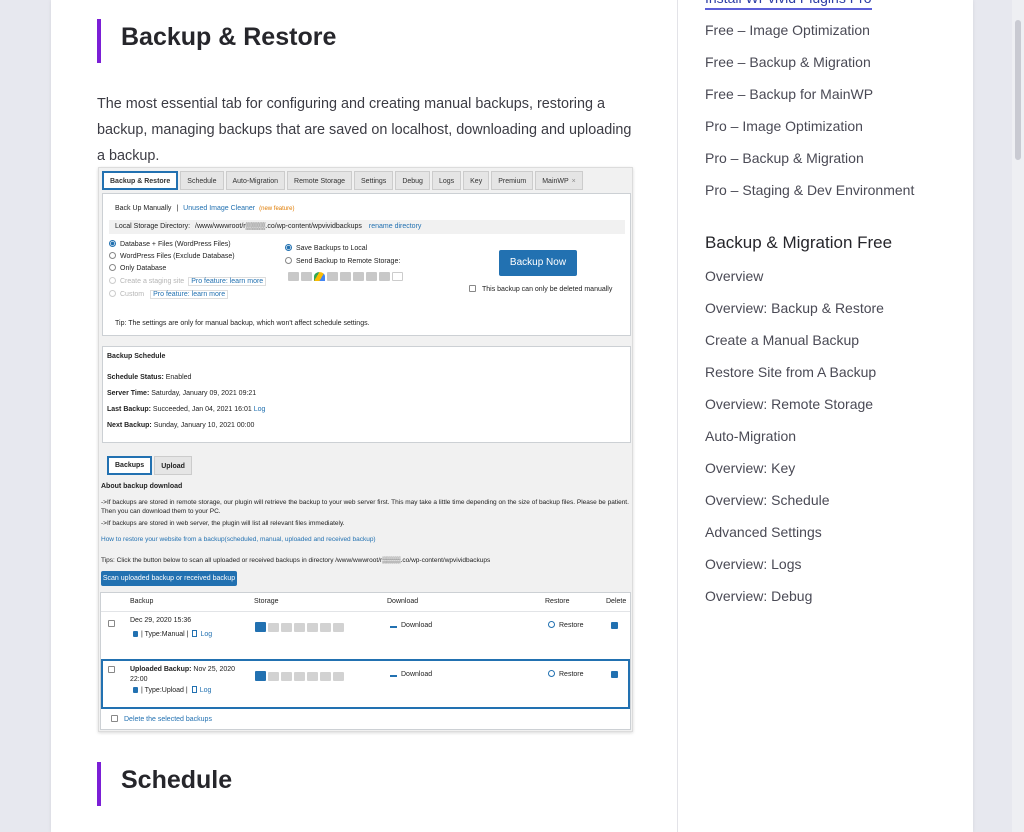 Image resolution: width=1024 pixels, height=832 pixels. Describe the element at coordinates (1018, 416) in the screenshot. I see `scrollbar` at that location.